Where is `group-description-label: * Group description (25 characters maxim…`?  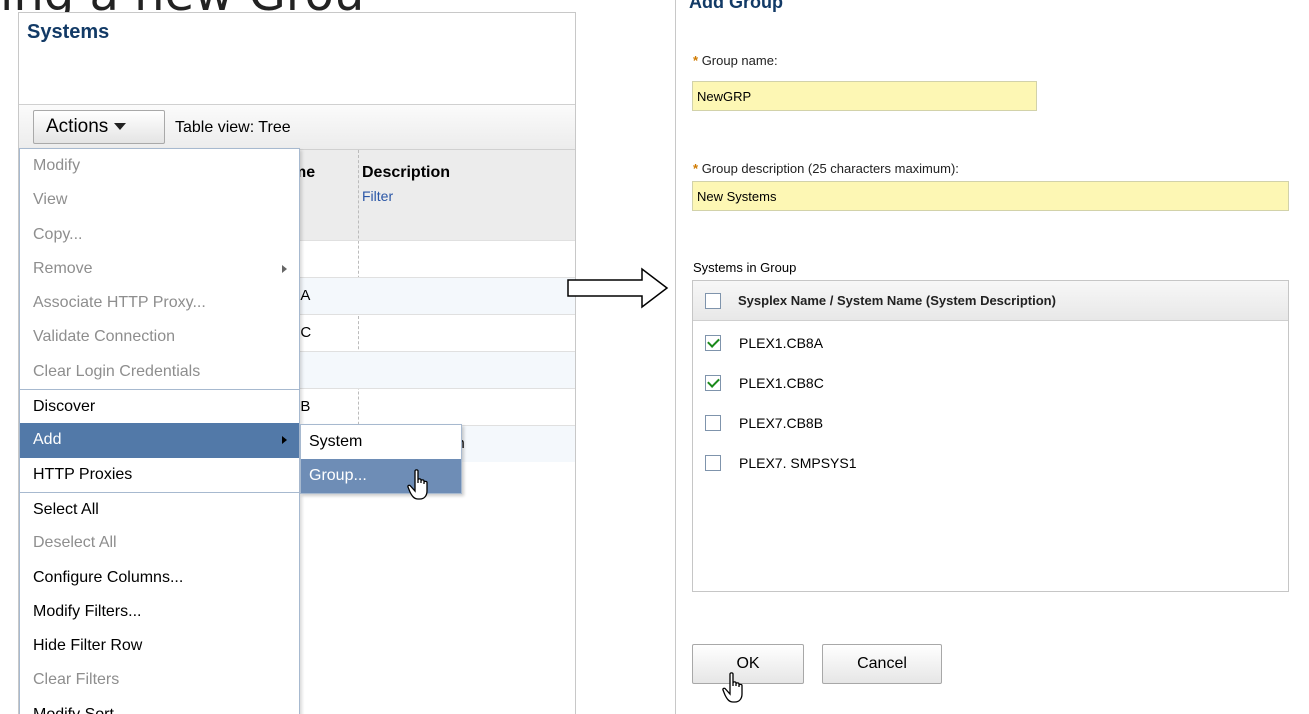 group-description-label: * Group description (25 characters maxim… is located at coordinates (826, 168).